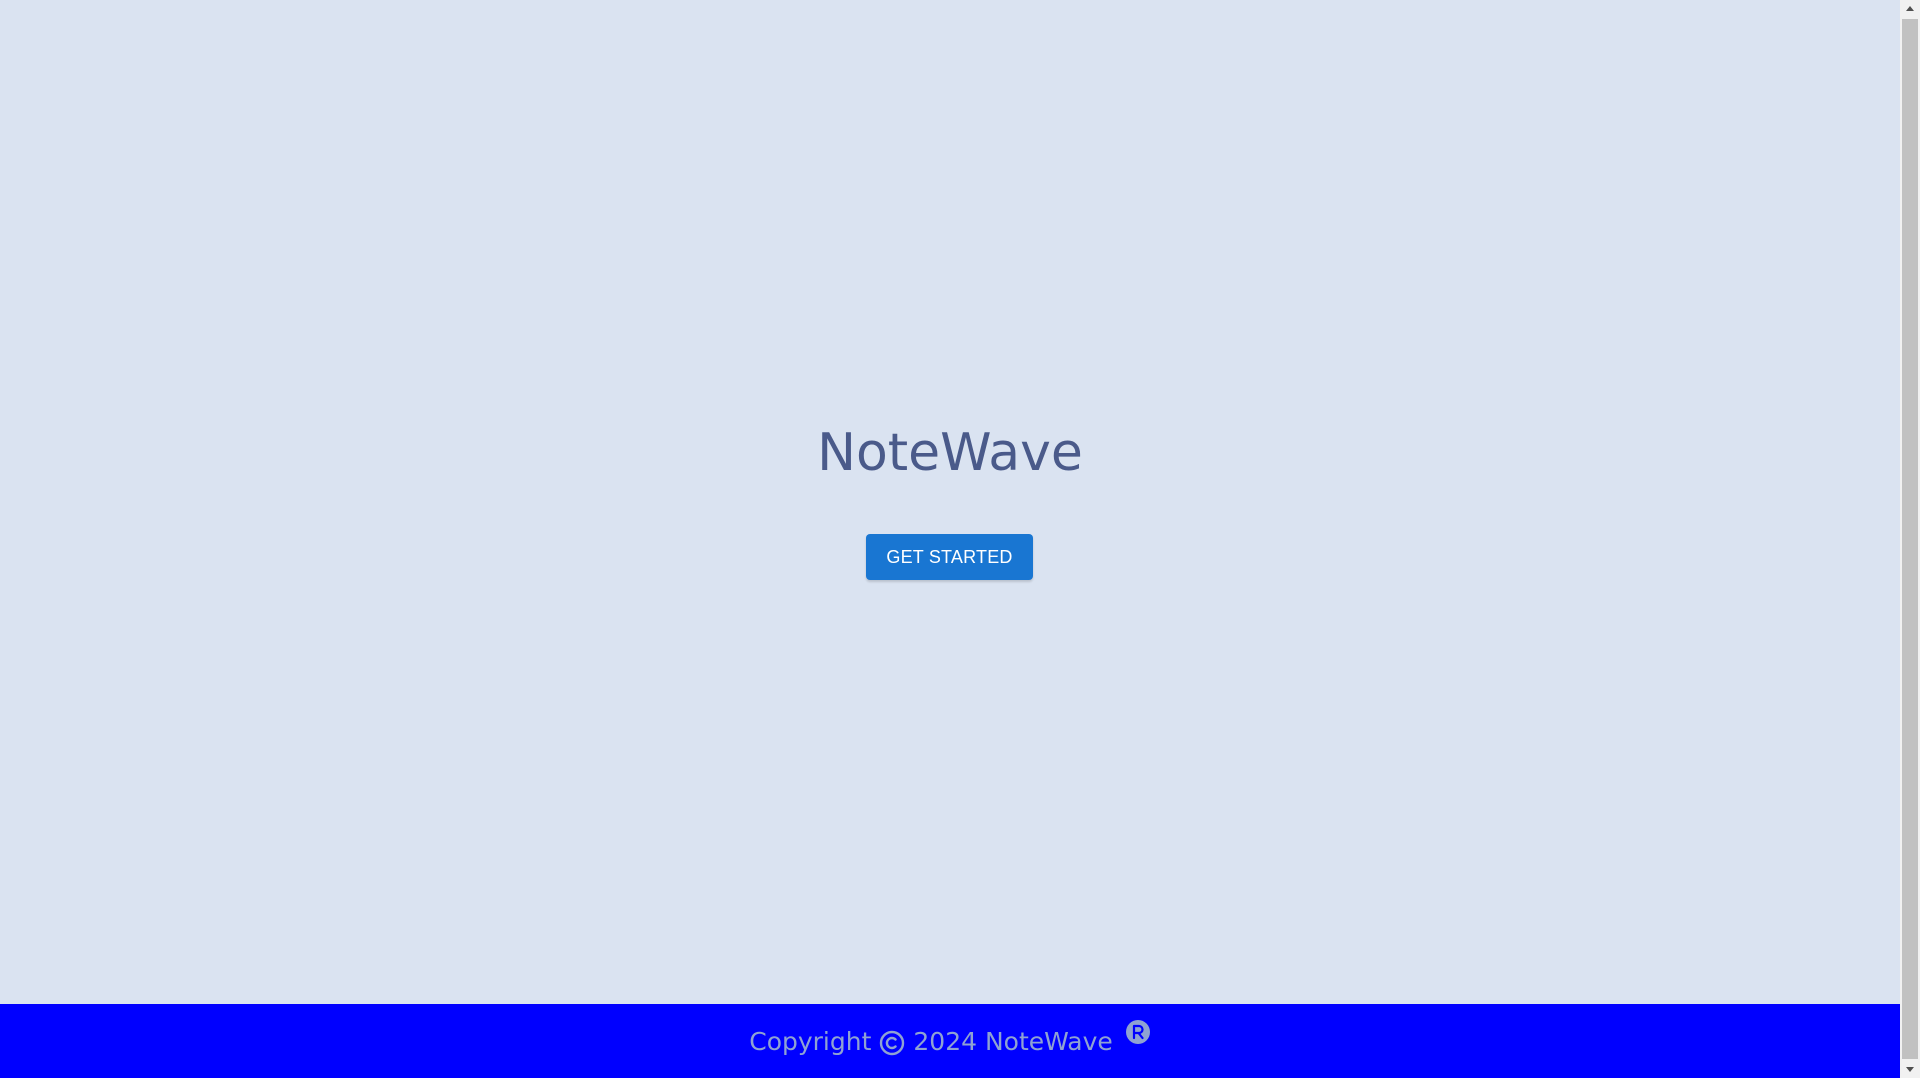 This screenshot has height=1078, width=1920. What do you see at coordinates (1013, 1041) in the screenshot?
I see `copyright-year-brand: 2024 NoteWave` at bounding box center [1013, 1041].